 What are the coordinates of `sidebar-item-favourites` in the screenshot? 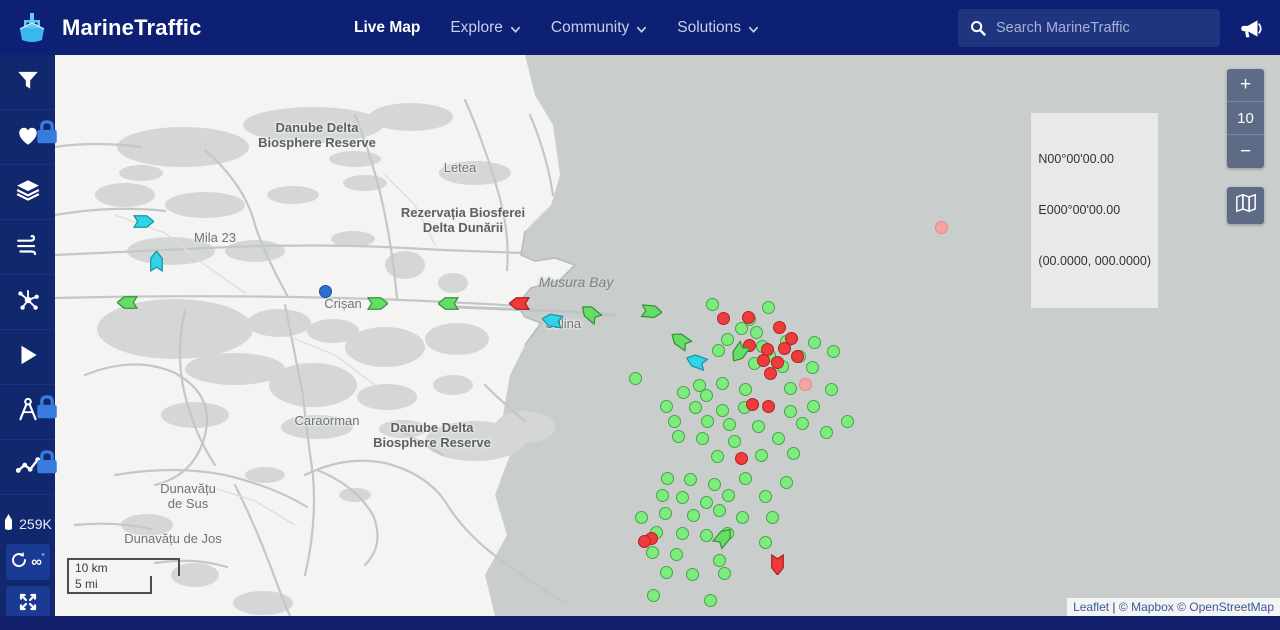 It's located at (28, 137).